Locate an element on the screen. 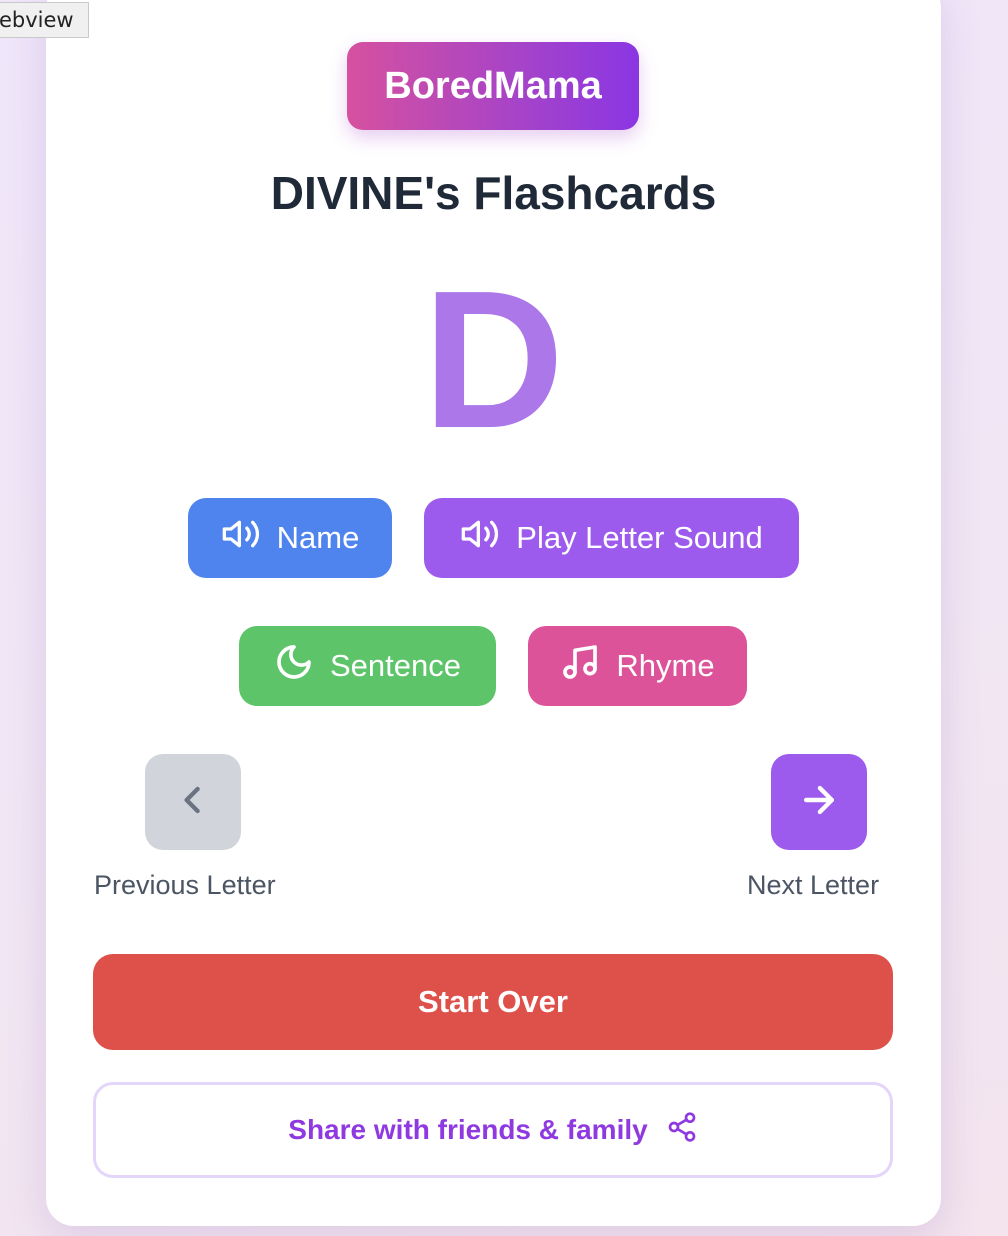 The image size is (1008, 1236). page-title: DIVINE's Flashcards is located at coordinates (493, 193).